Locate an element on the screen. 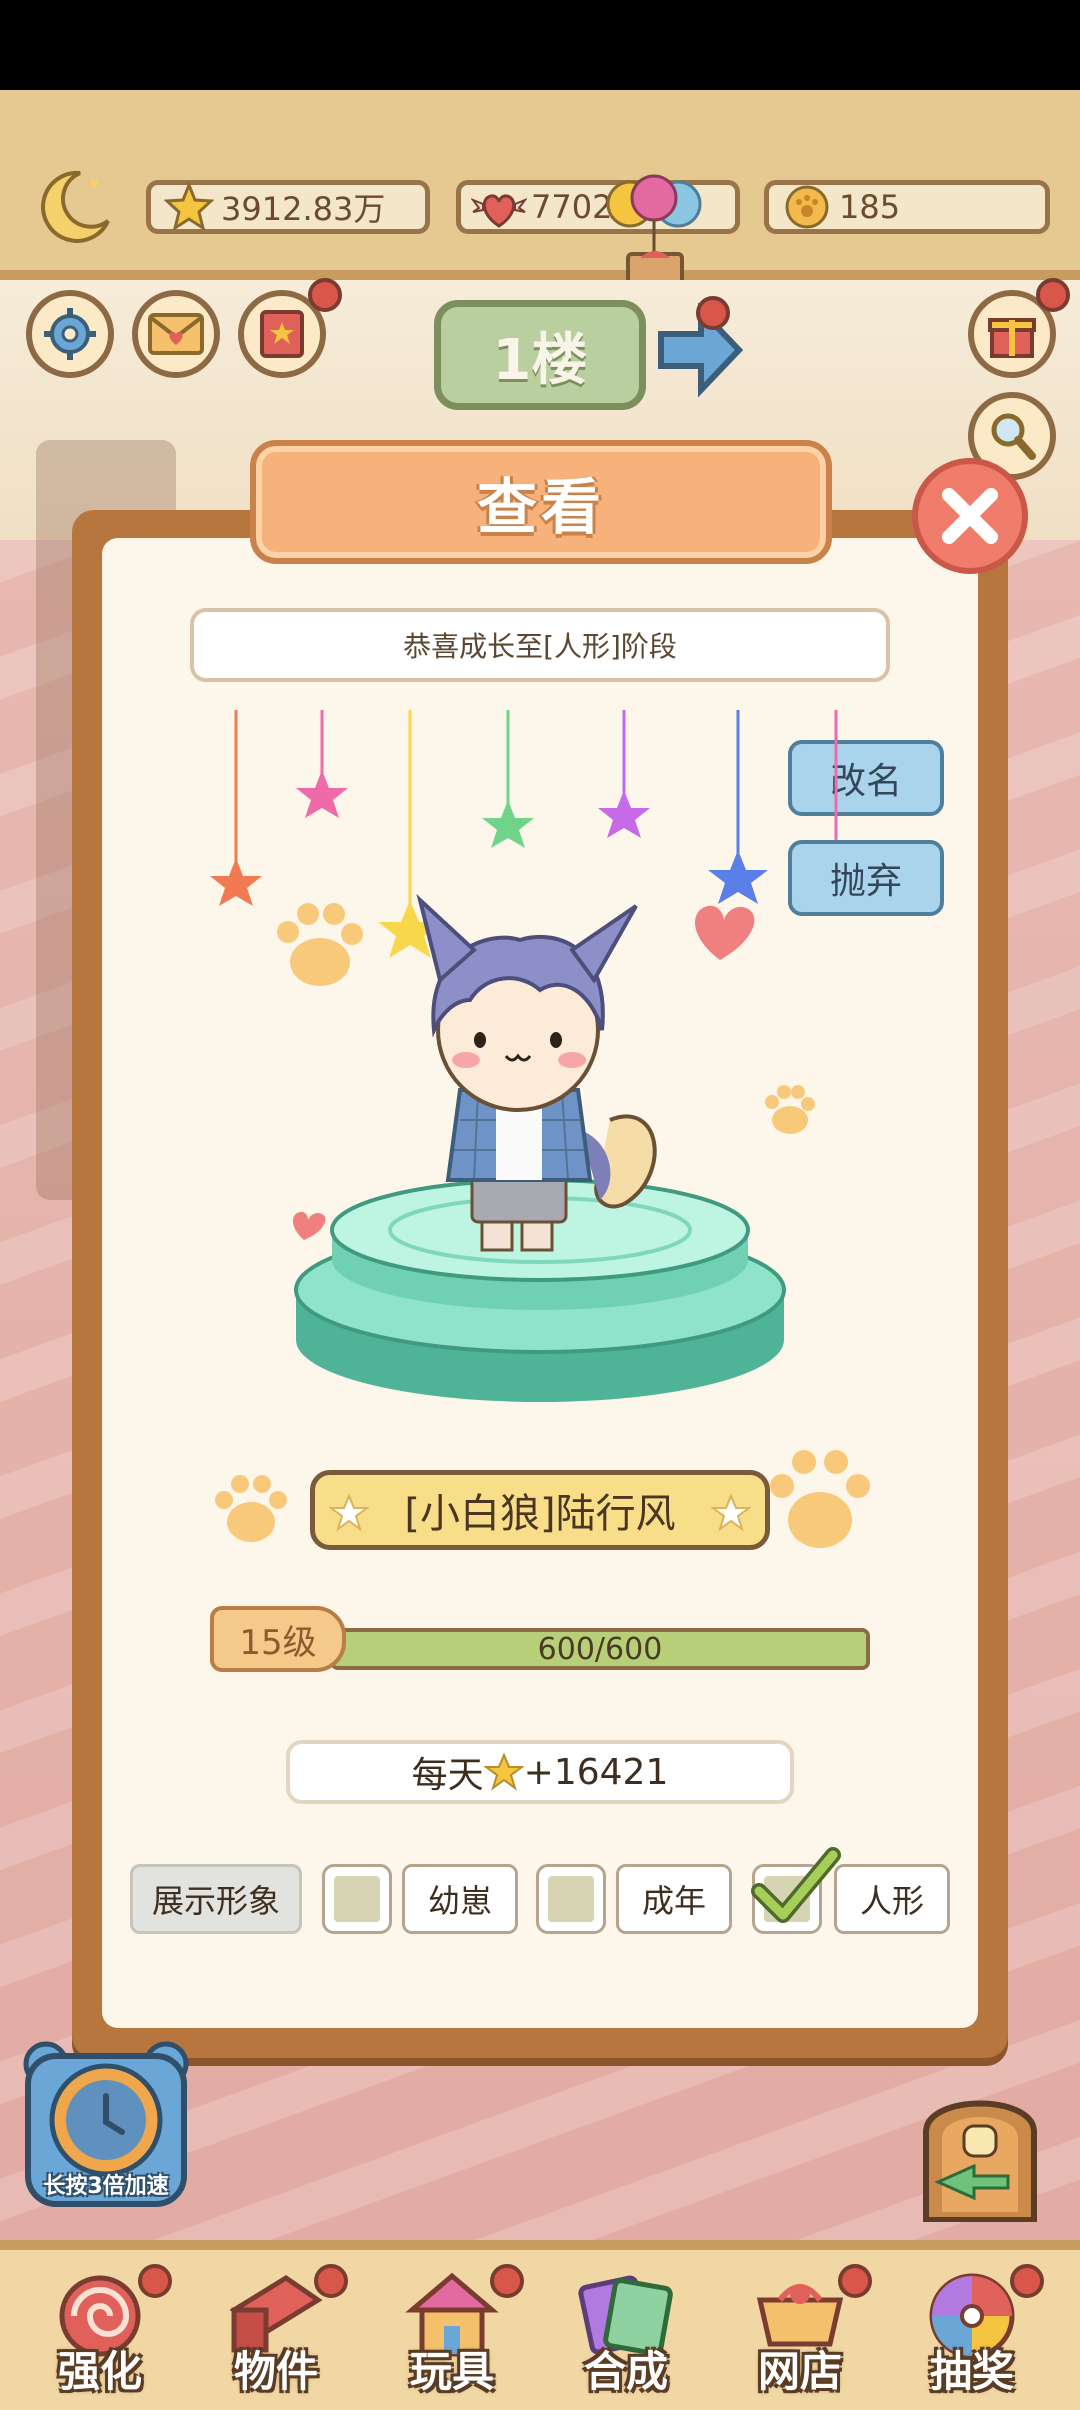  nav-label: 合成 is located at coordinates (625, 2371).